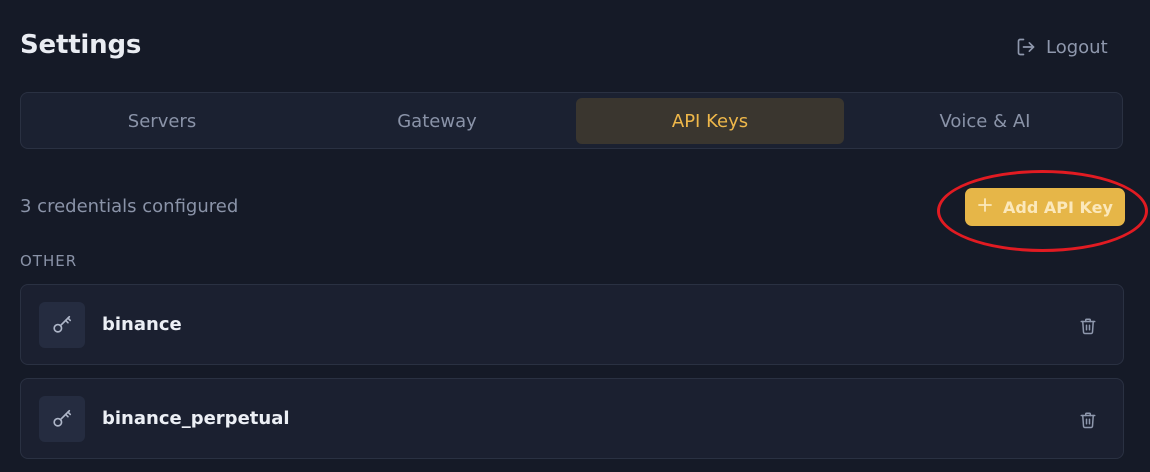 The image size is (1150, 472). What do you see at coordinates (49, 261) in the screenshot?
I see `section-label-other: OTHER` at bounding box center [49, 261].